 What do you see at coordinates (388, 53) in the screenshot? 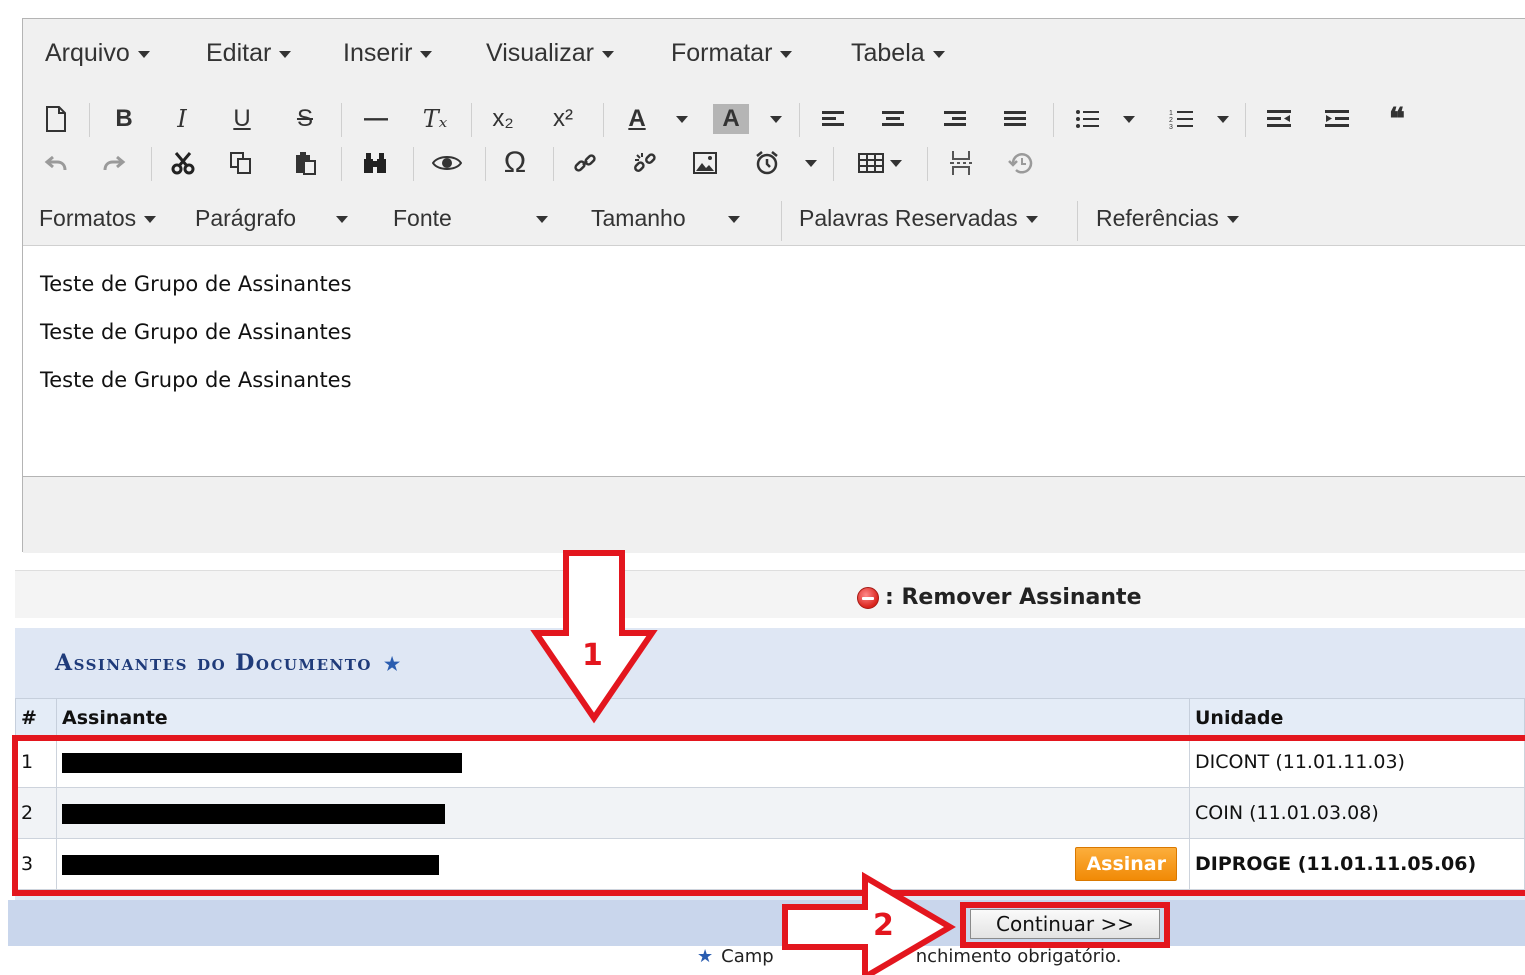
I see `menu-inserir: Inserir` at bounding box center [388, 53].